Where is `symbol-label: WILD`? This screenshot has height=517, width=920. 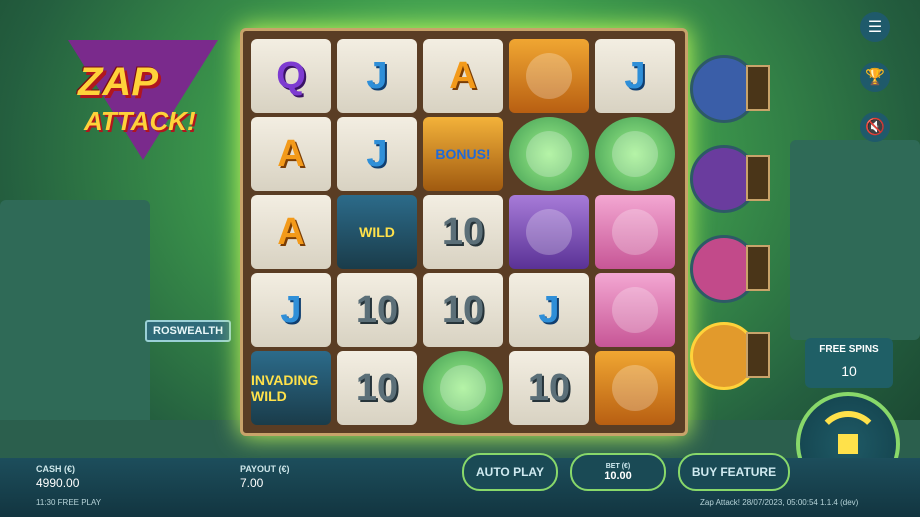 symbol-label: WILD is located at coordinates (377, 232).